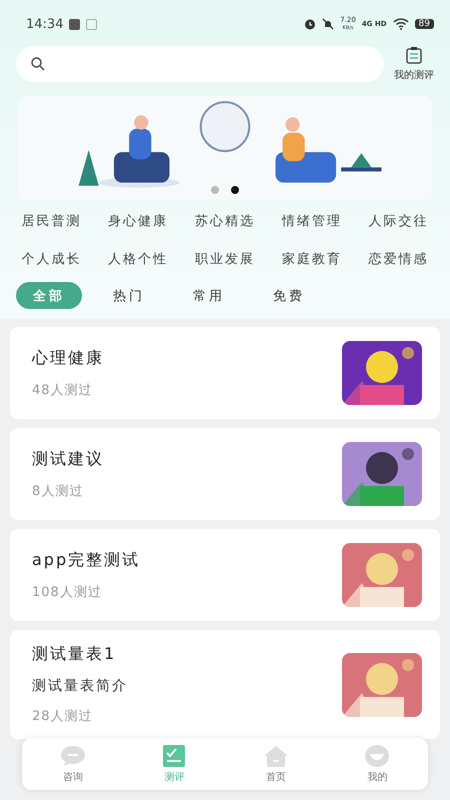 Image resolution: width=450 pixels, height=800 pixels. Describe the element at coordinates (138, 221) in the screenshot. I see `category-link: 身心健康` at that location.